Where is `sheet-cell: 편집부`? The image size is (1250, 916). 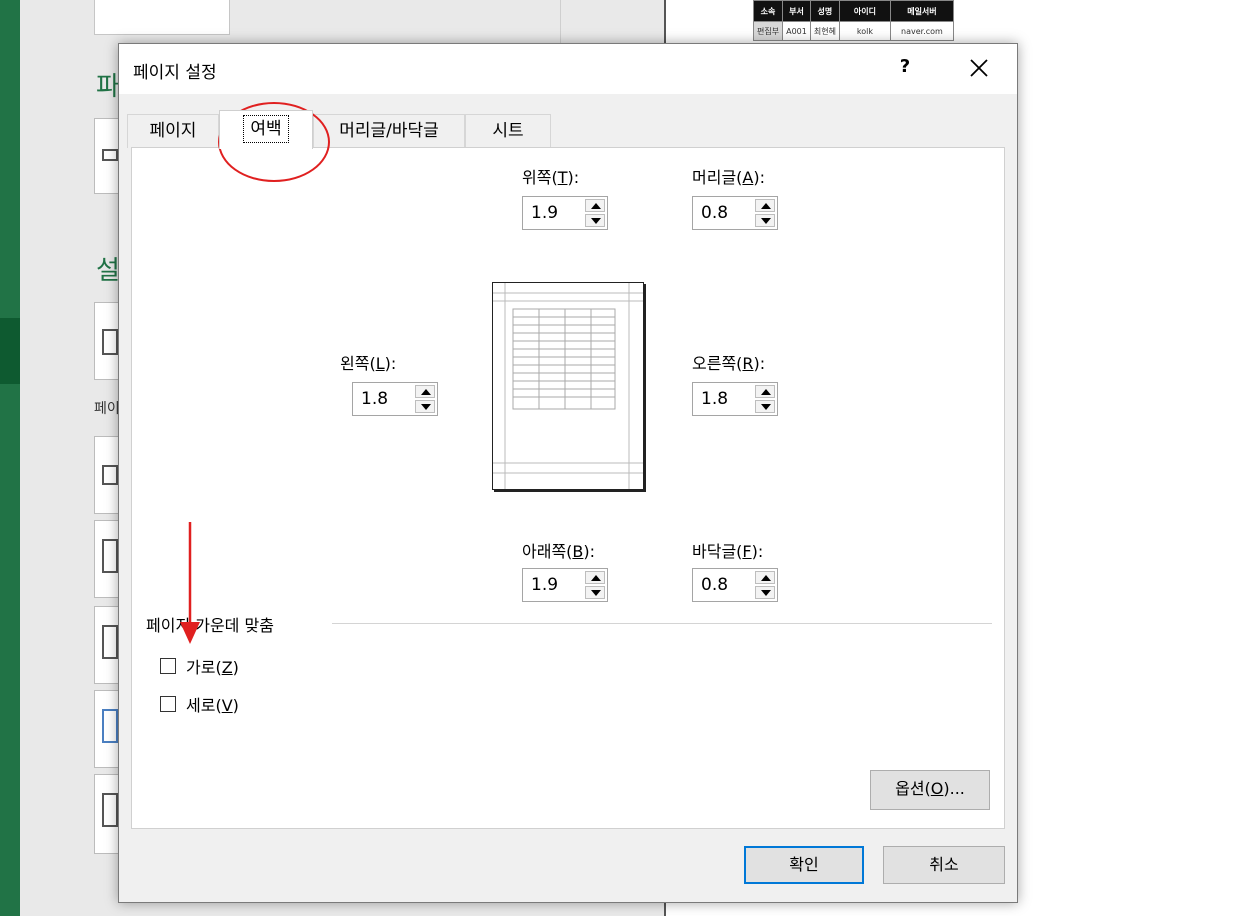 sheet-cell: 편집부 is located at coordinates (768, 31).